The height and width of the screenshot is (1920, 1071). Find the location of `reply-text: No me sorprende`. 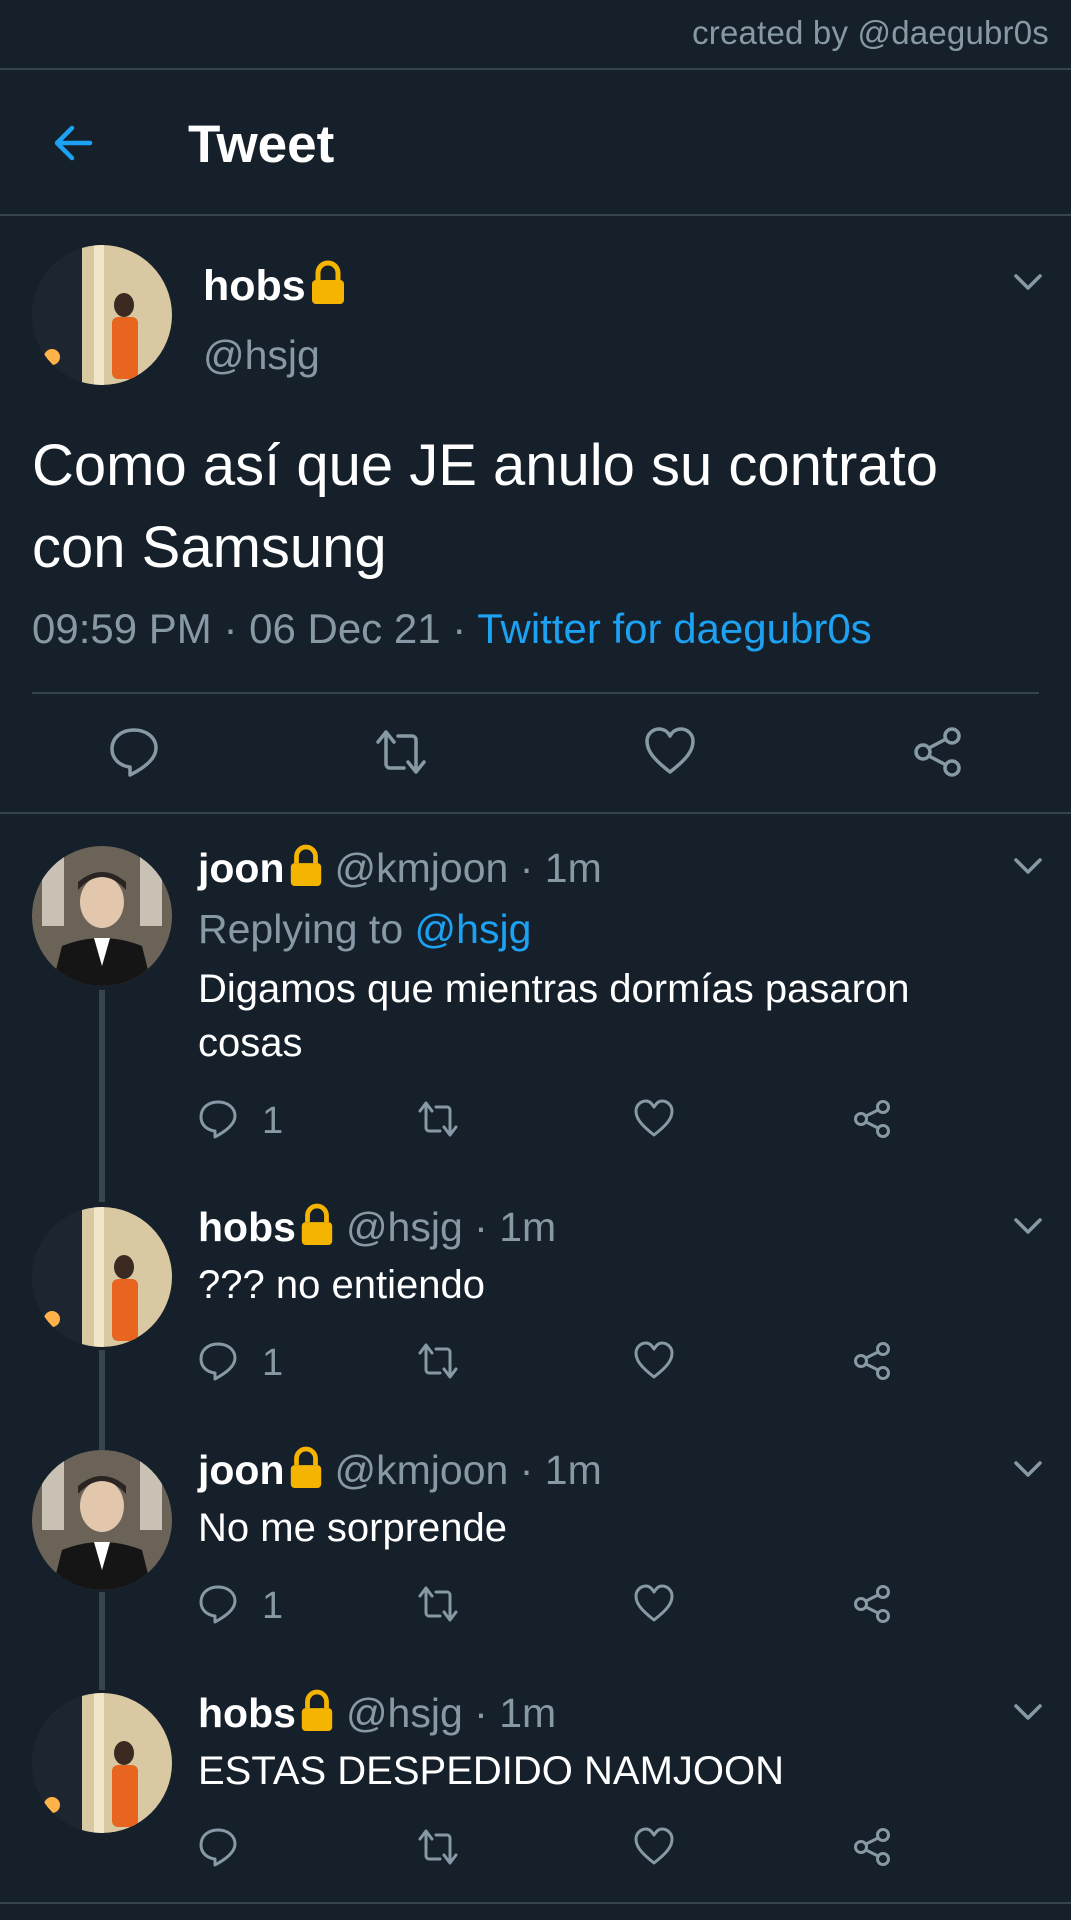

reply-text: No me sorprende is located at coordinates (353, 1528).